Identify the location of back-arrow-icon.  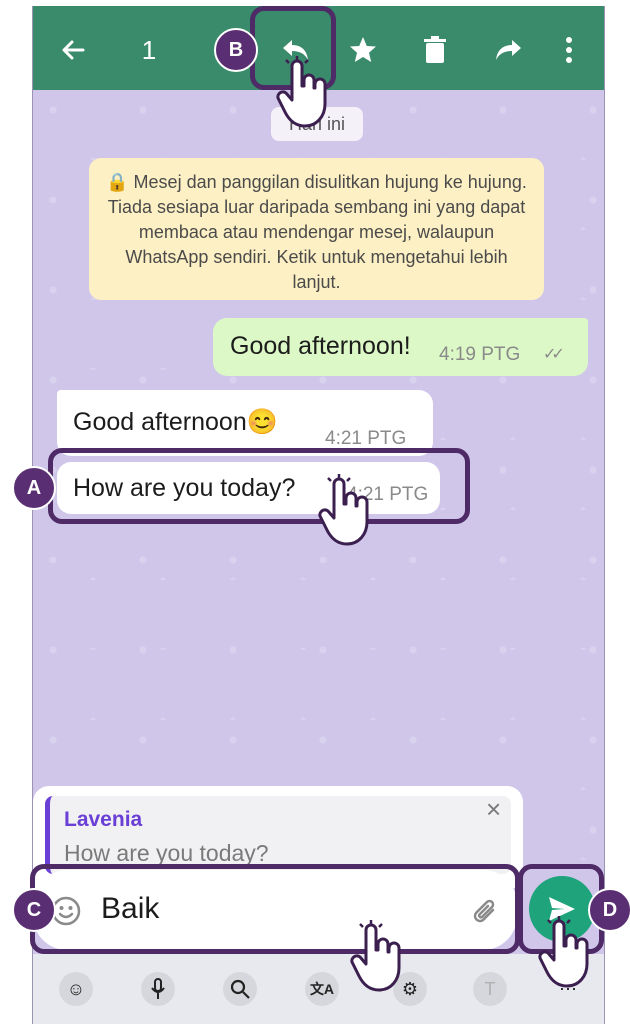
(73, 50).